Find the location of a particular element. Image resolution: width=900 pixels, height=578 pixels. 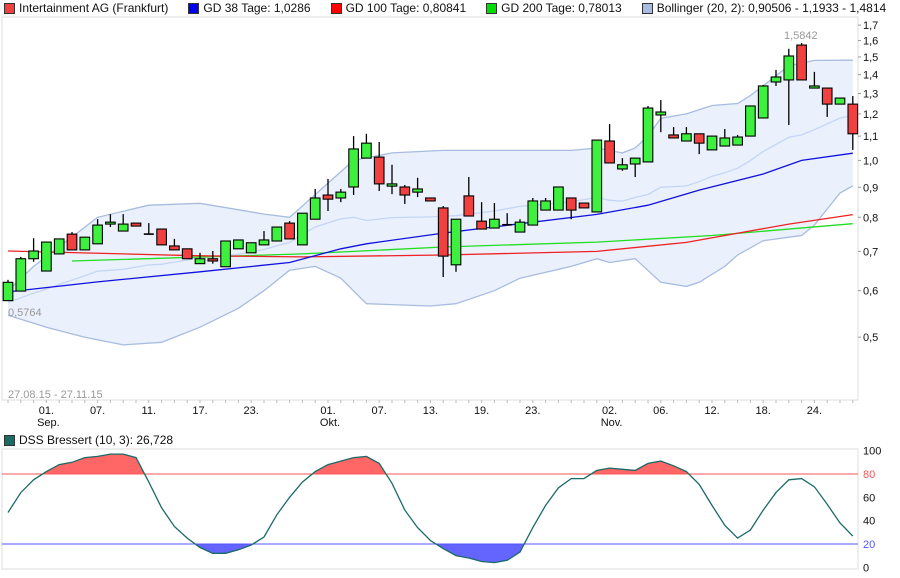

x-tick-label: 18. is located at coordinates (763, 411).